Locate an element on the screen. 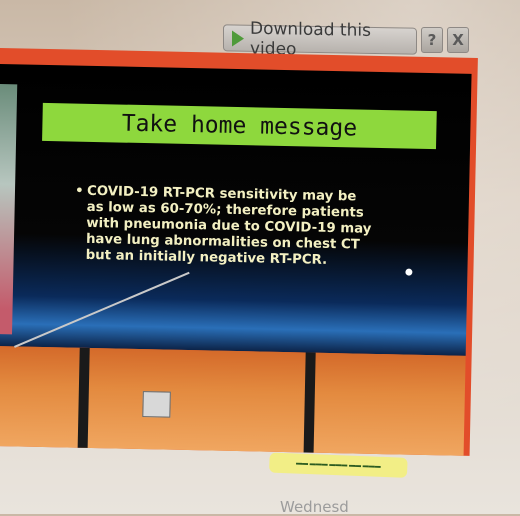 The width and height of the screenshot is (520, 516). download-video-button: Download this video is located at coordinates (320, 38).